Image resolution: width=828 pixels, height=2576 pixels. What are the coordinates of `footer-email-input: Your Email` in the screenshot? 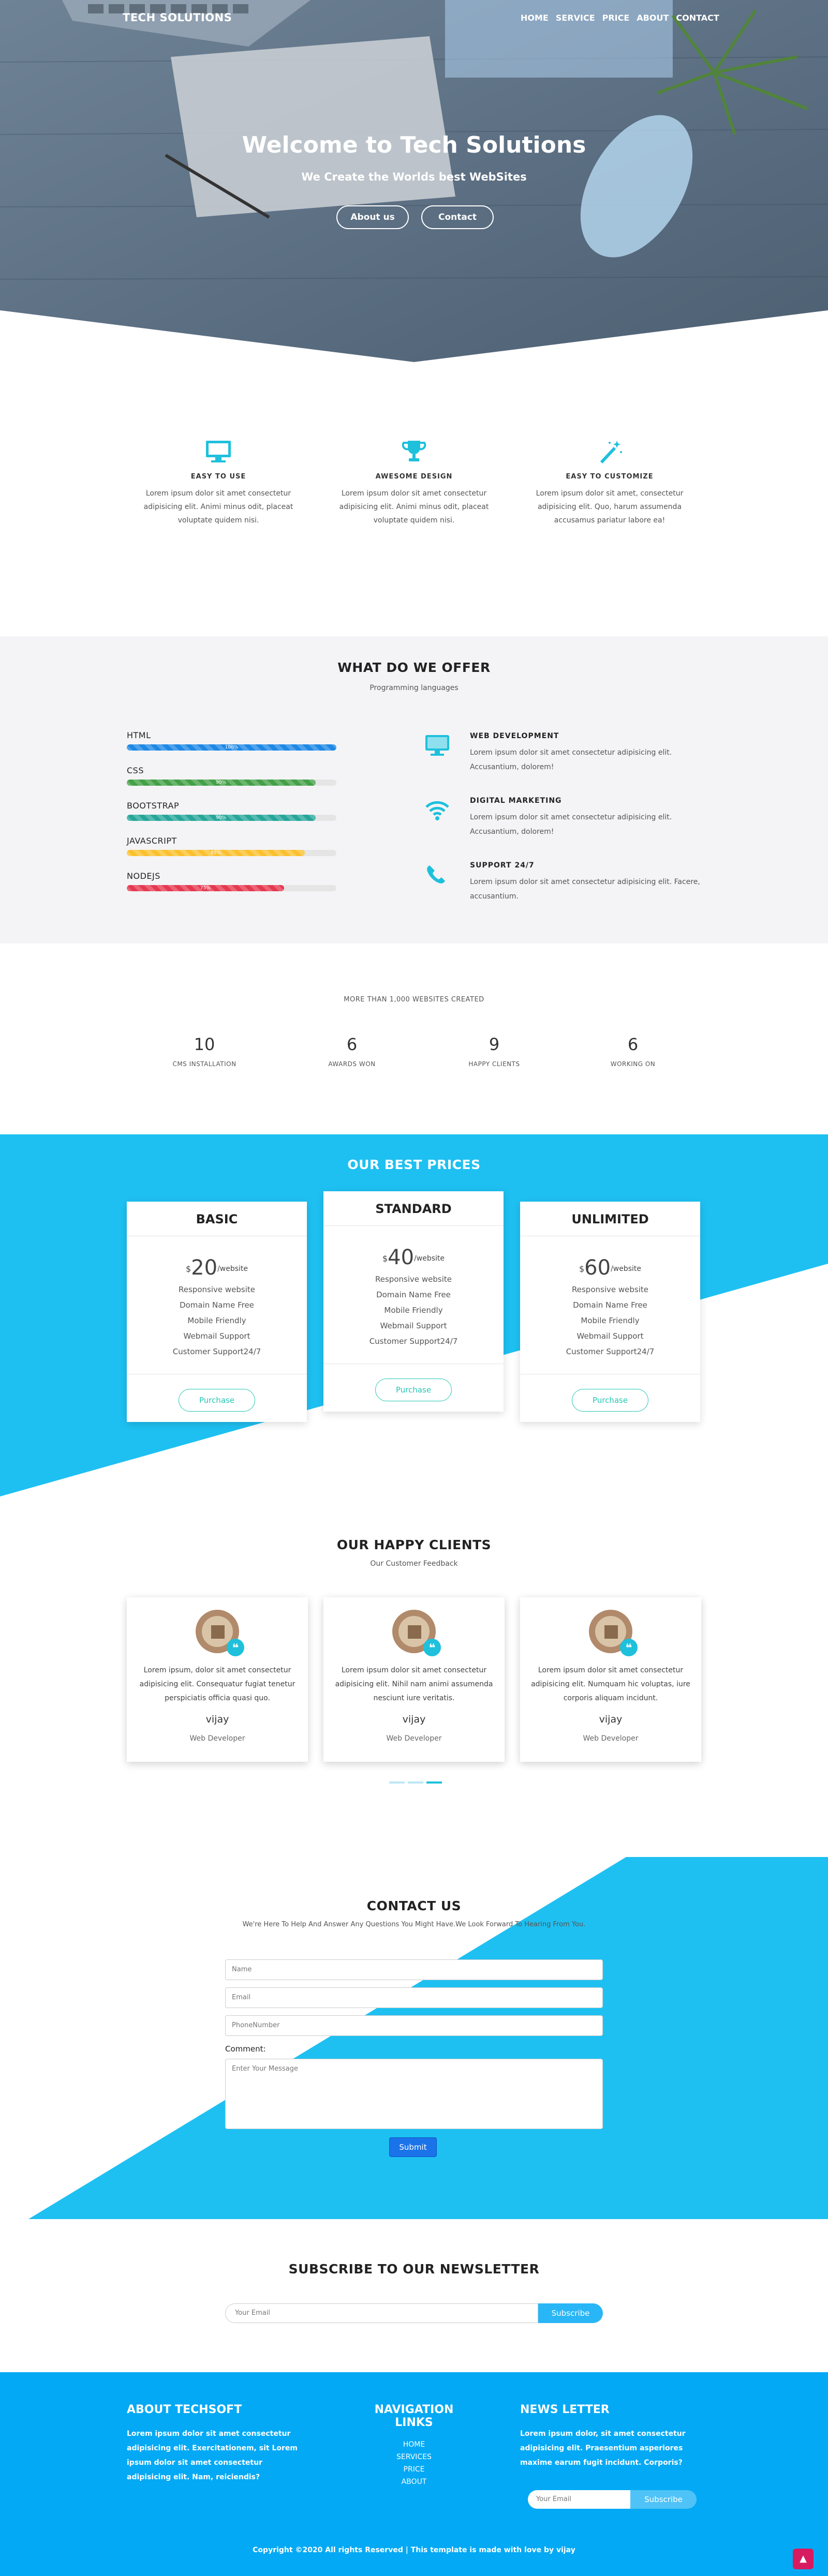 It's located at (579, 2499).